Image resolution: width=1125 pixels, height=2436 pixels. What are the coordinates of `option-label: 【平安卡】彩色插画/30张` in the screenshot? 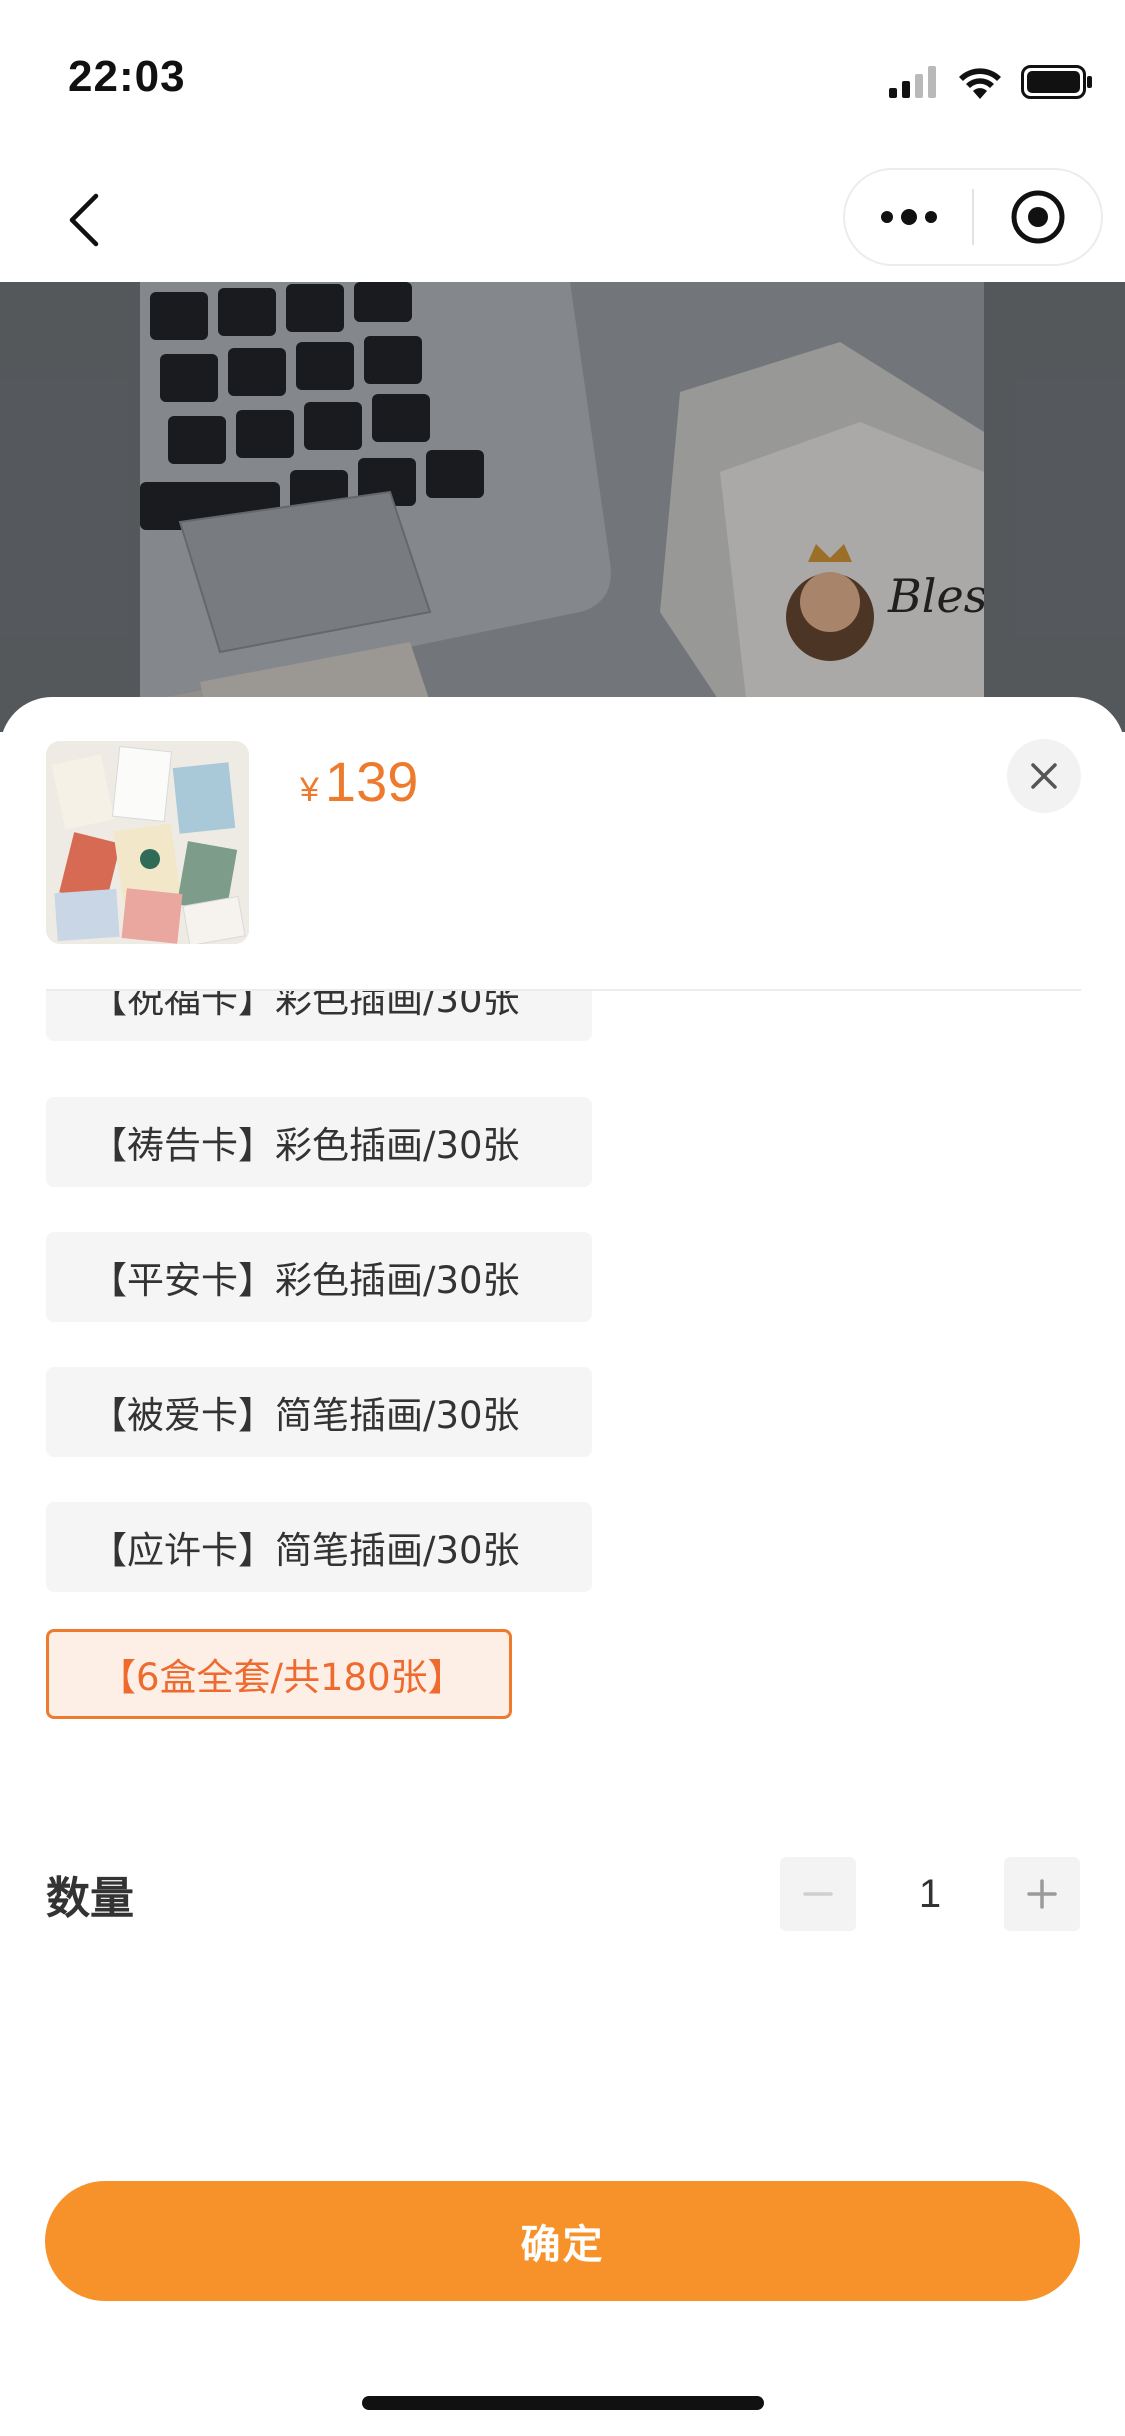 It's located at (305, 1280).